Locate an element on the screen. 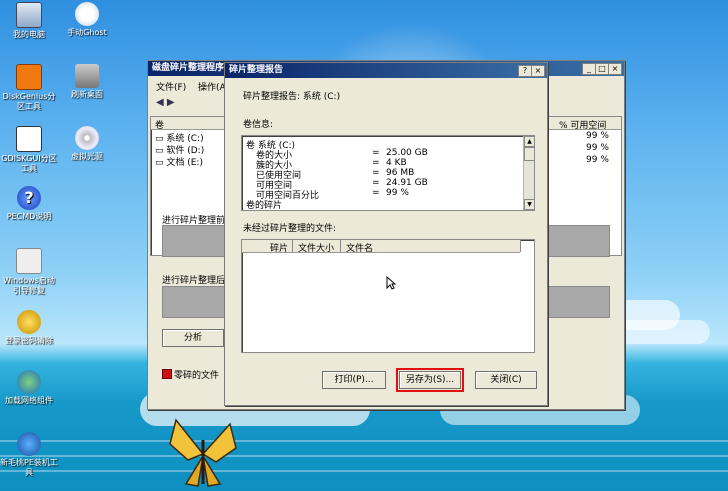 The image size is (728, 491). col-file-name: 文件名 is located at coordinates (359, 247).